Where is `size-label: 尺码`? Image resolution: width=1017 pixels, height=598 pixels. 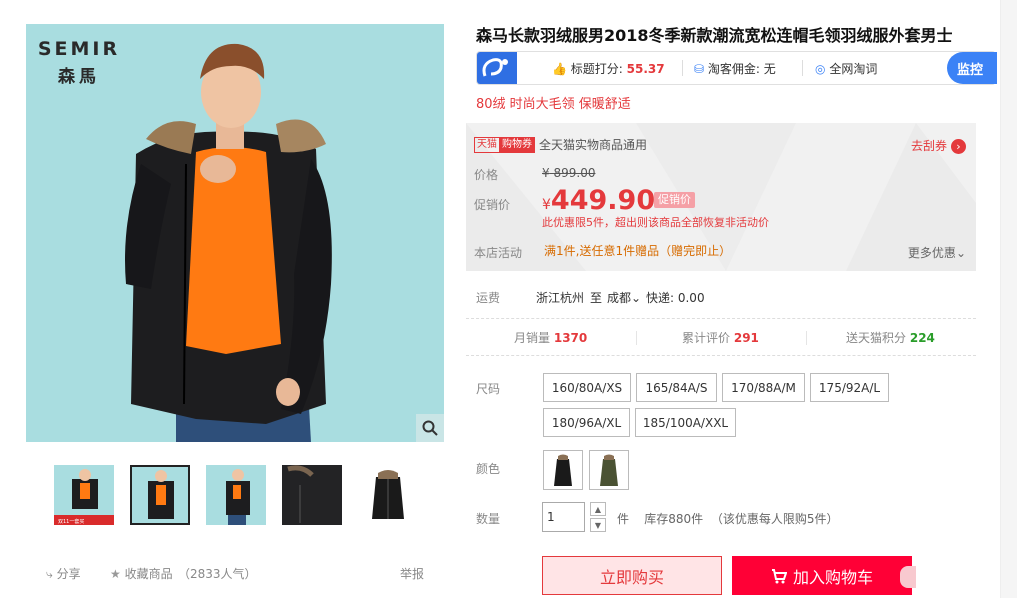
size-label: 尺码 is located at coordinates (488, 389).